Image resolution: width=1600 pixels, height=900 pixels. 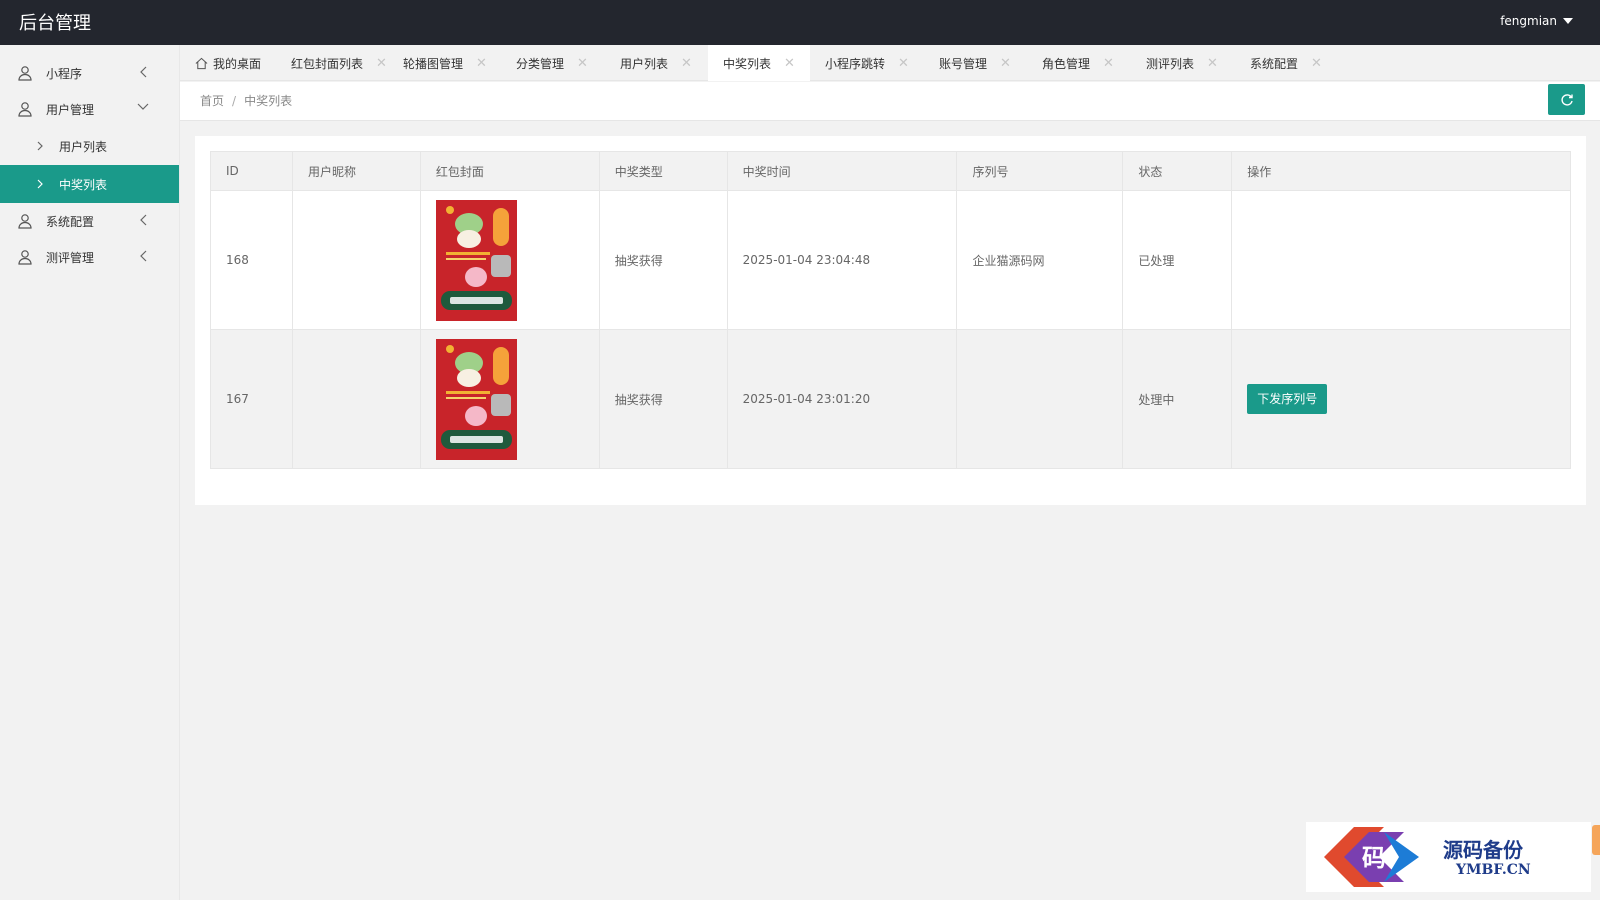 What do you see at coordinates (1287, 399) in the screenshot?
I see `issue-serial-button: 下发序列号` at bounding box center [1287, 399].